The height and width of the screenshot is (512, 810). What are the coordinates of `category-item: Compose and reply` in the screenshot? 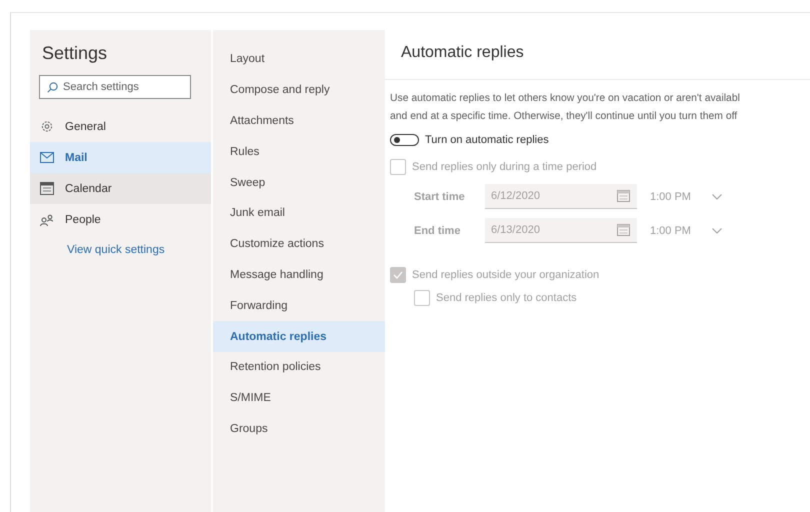 It's located at (299, 90).